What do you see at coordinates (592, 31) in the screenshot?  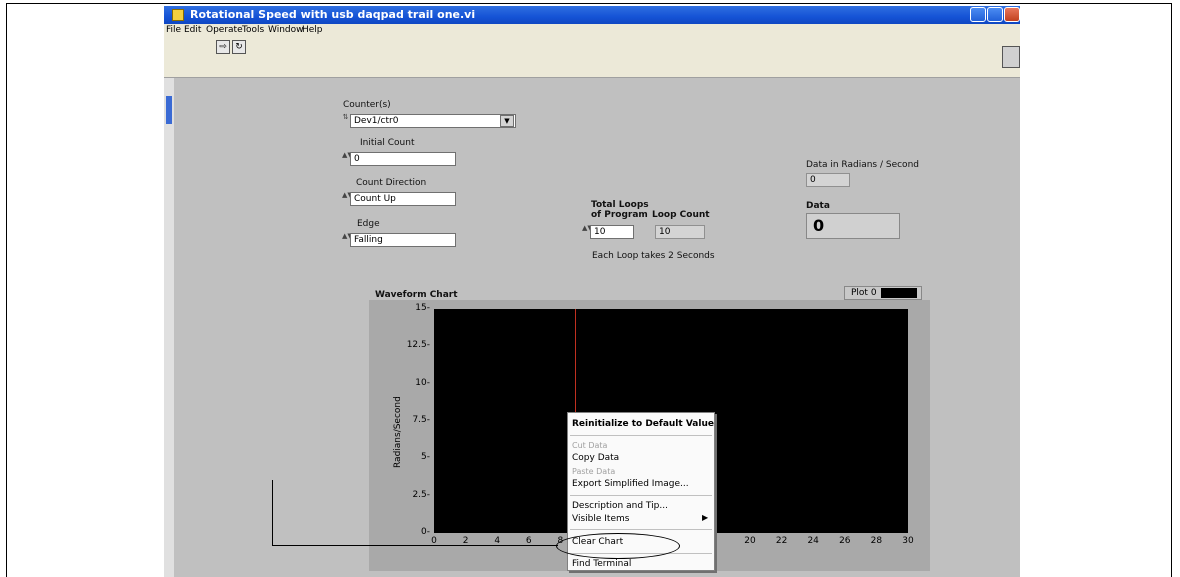 I see `menu-bar: File Edit Operate Tools Window Help` at bounding box center [592, 31].